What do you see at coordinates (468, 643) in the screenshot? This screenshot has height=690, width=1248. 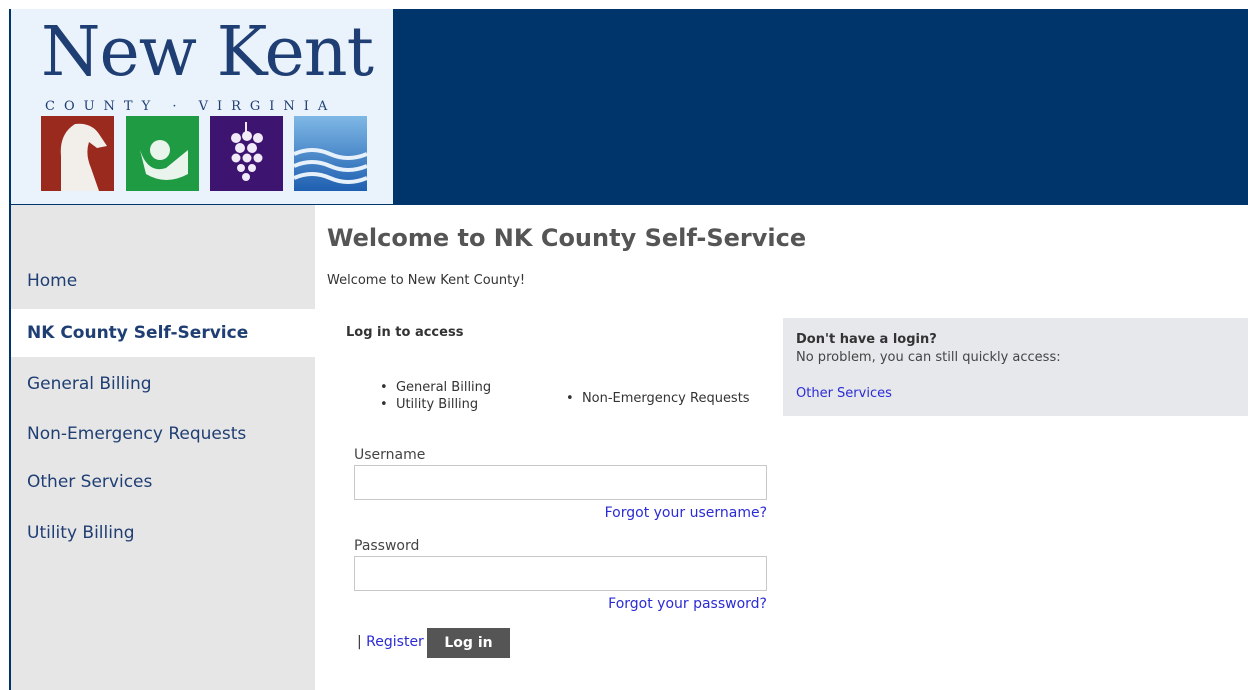 I see `login-button: Log in` at bounding box center [468, 643].